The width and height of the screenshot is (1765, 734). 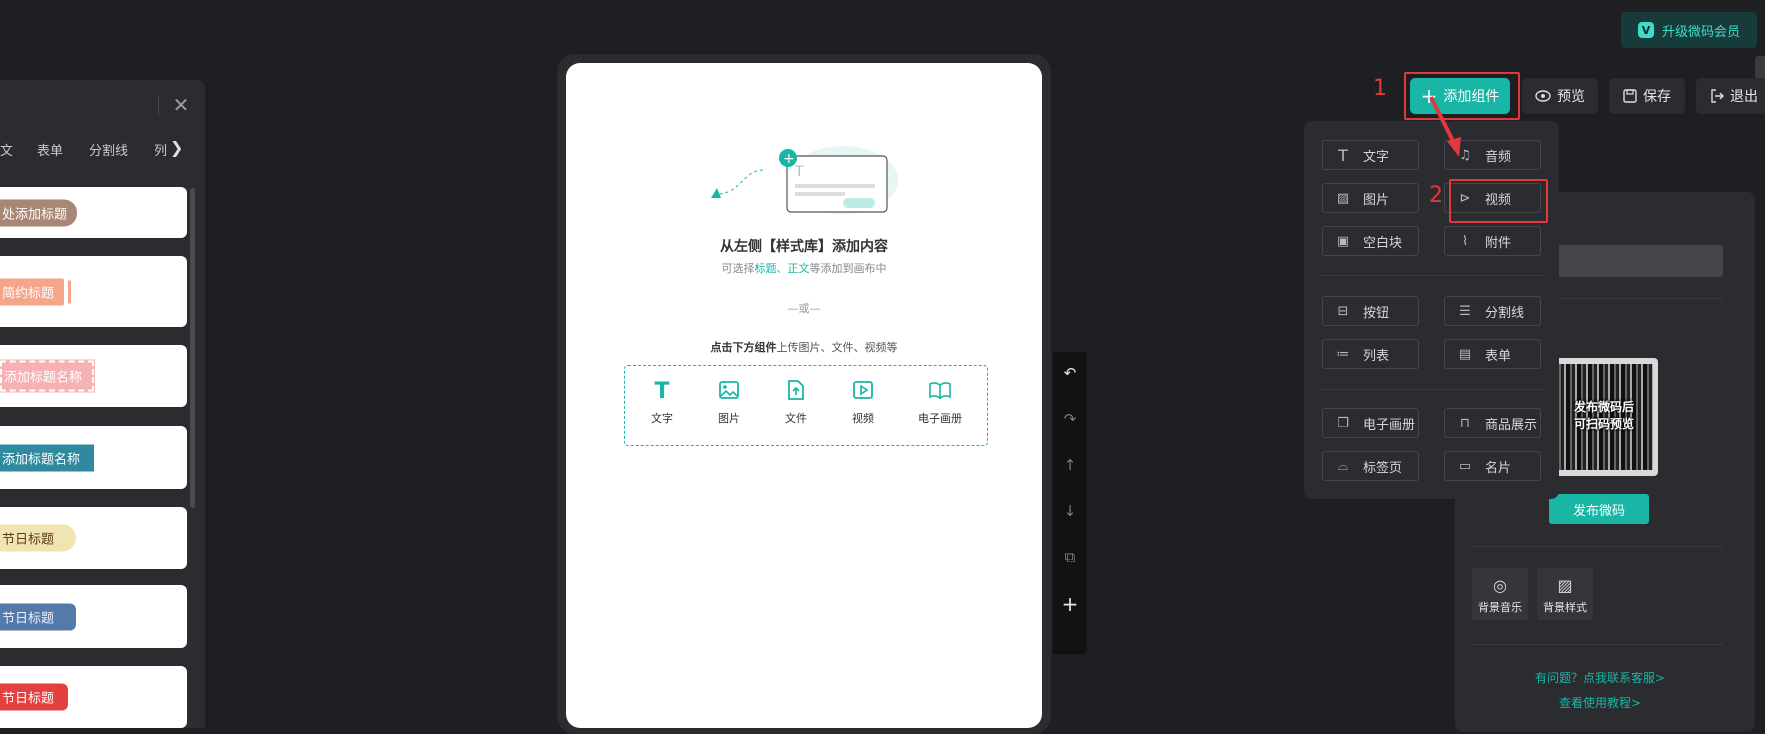 What do you see at coordinates (93, 212) in the screenshot?
I see `style-card: 处添加标题` at bounding box center [93, 212].